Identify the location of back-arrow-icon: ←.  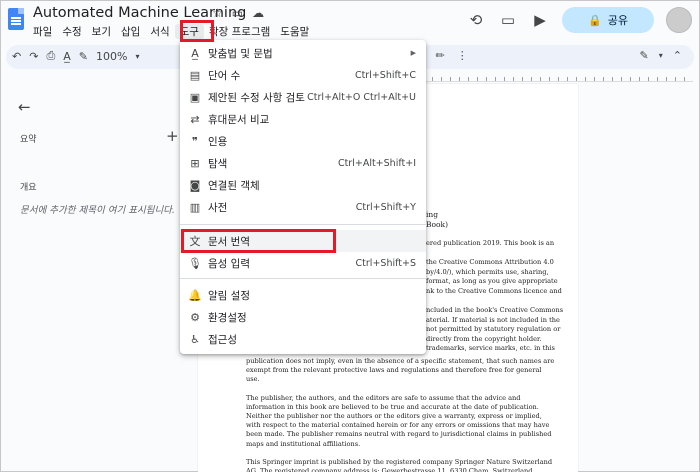
(24, 107).